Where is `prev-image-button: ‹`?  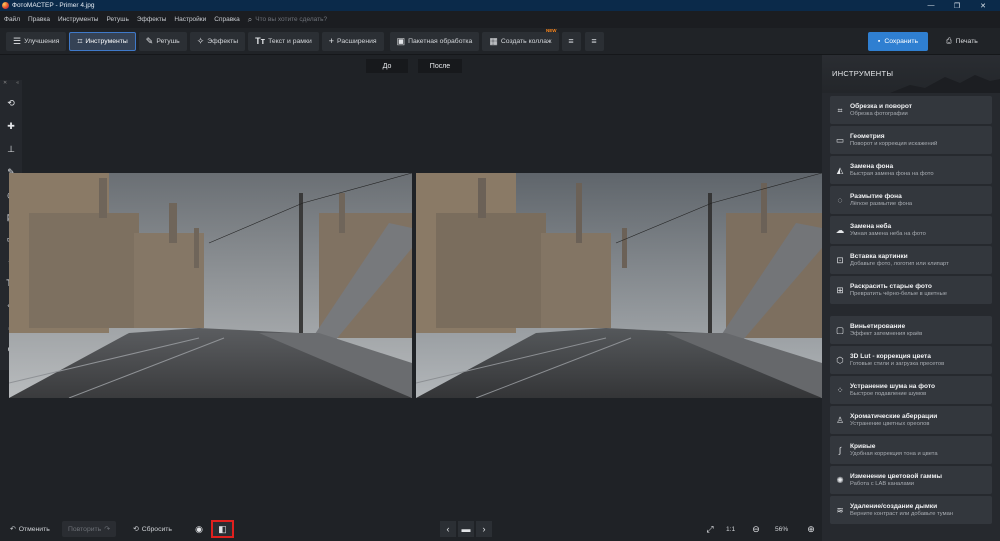
prev-image-button: ‹ is located at coordinates (448, 529).